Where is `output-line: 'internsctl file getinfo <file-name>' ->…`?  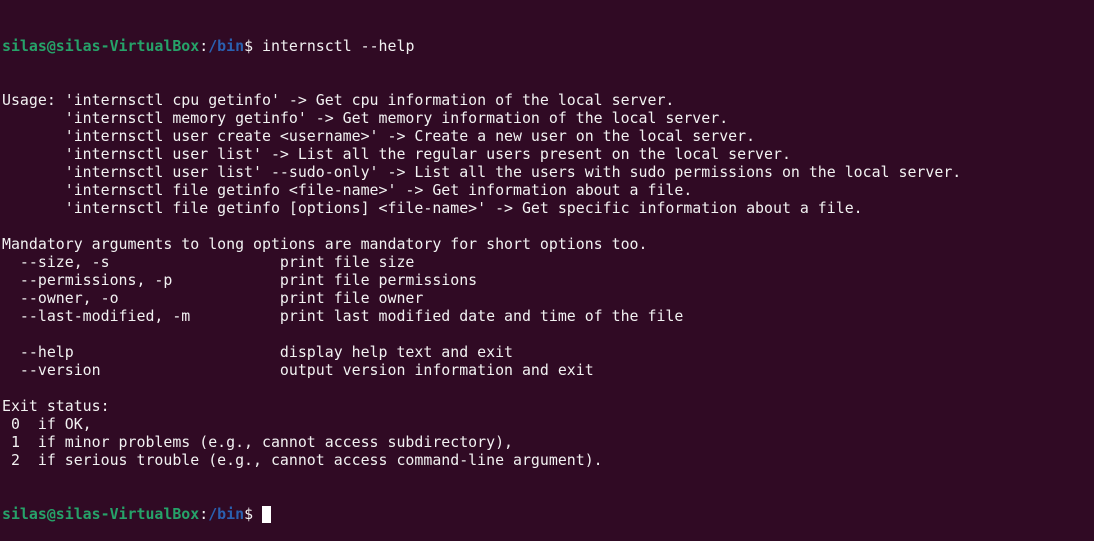 output-line: 'internsctl file getinfo <file-name>' ->… is located at coordinates (347, 190).